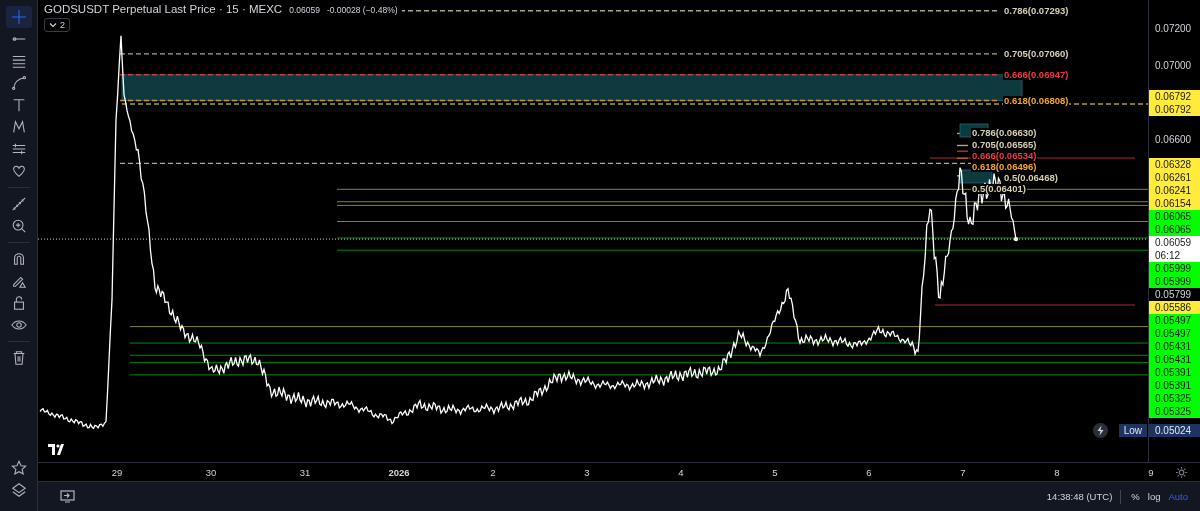  Describe the element at coordinates (211, 472) in the screenshot. I see `time-label: 30` at that location.